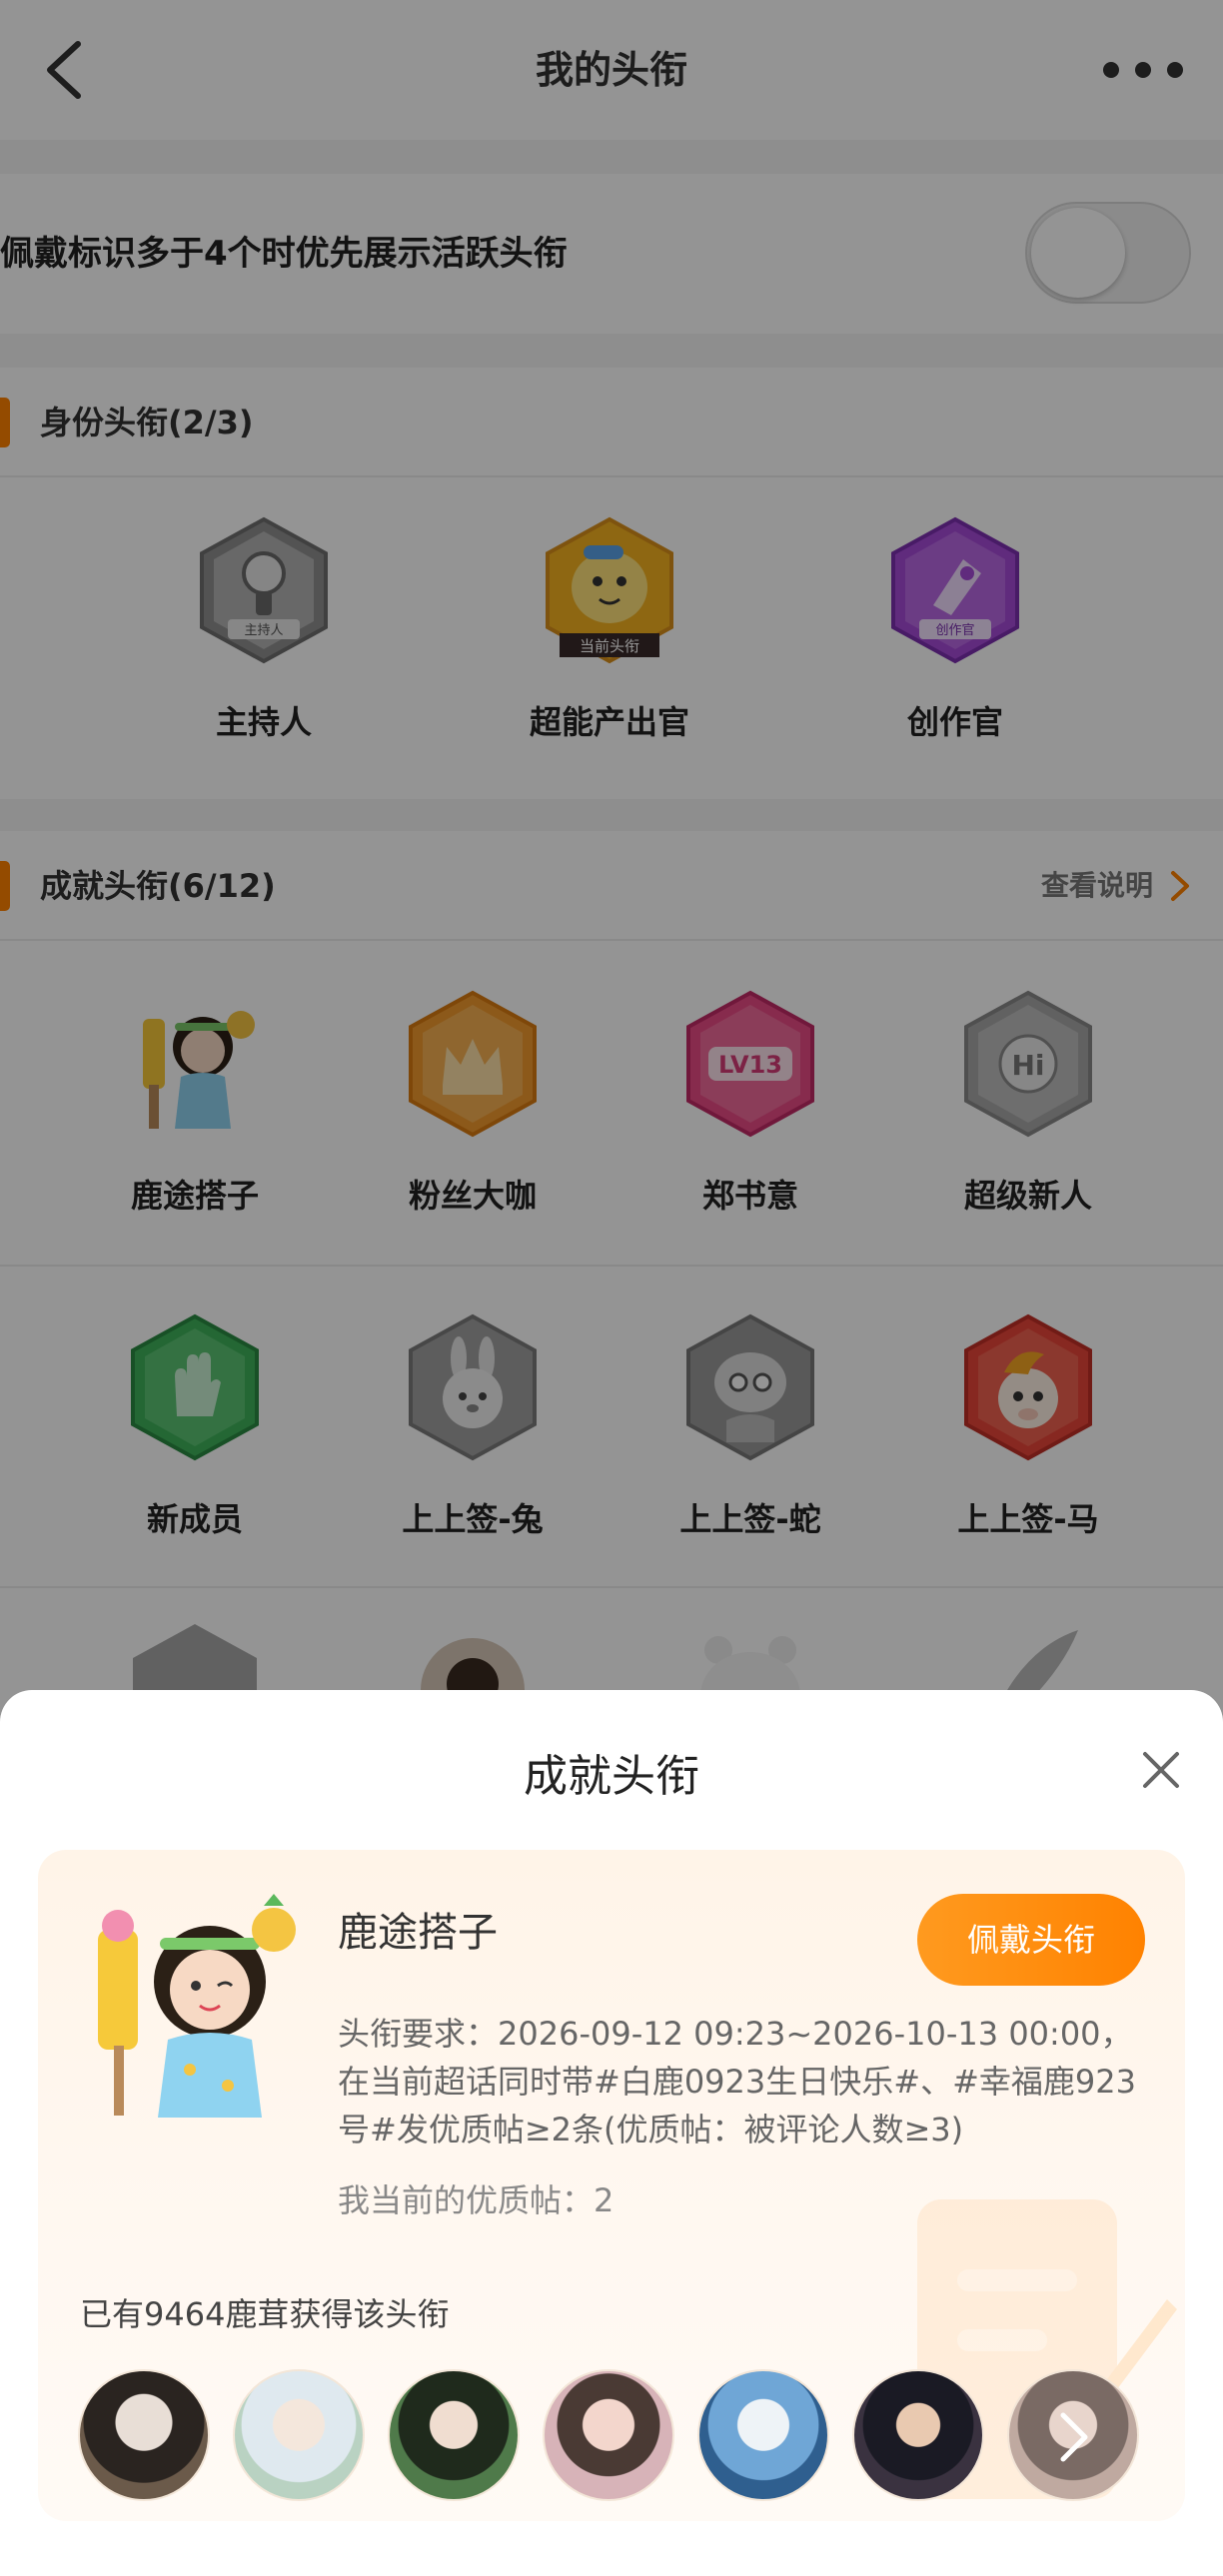  What do you see at coordinates (735, 2034) in the screenshot?
I see `requirement-line: 头衔要求：2026-09-12 09:23~2026-10-13 00:00，` at bounding box center [735, 2034].